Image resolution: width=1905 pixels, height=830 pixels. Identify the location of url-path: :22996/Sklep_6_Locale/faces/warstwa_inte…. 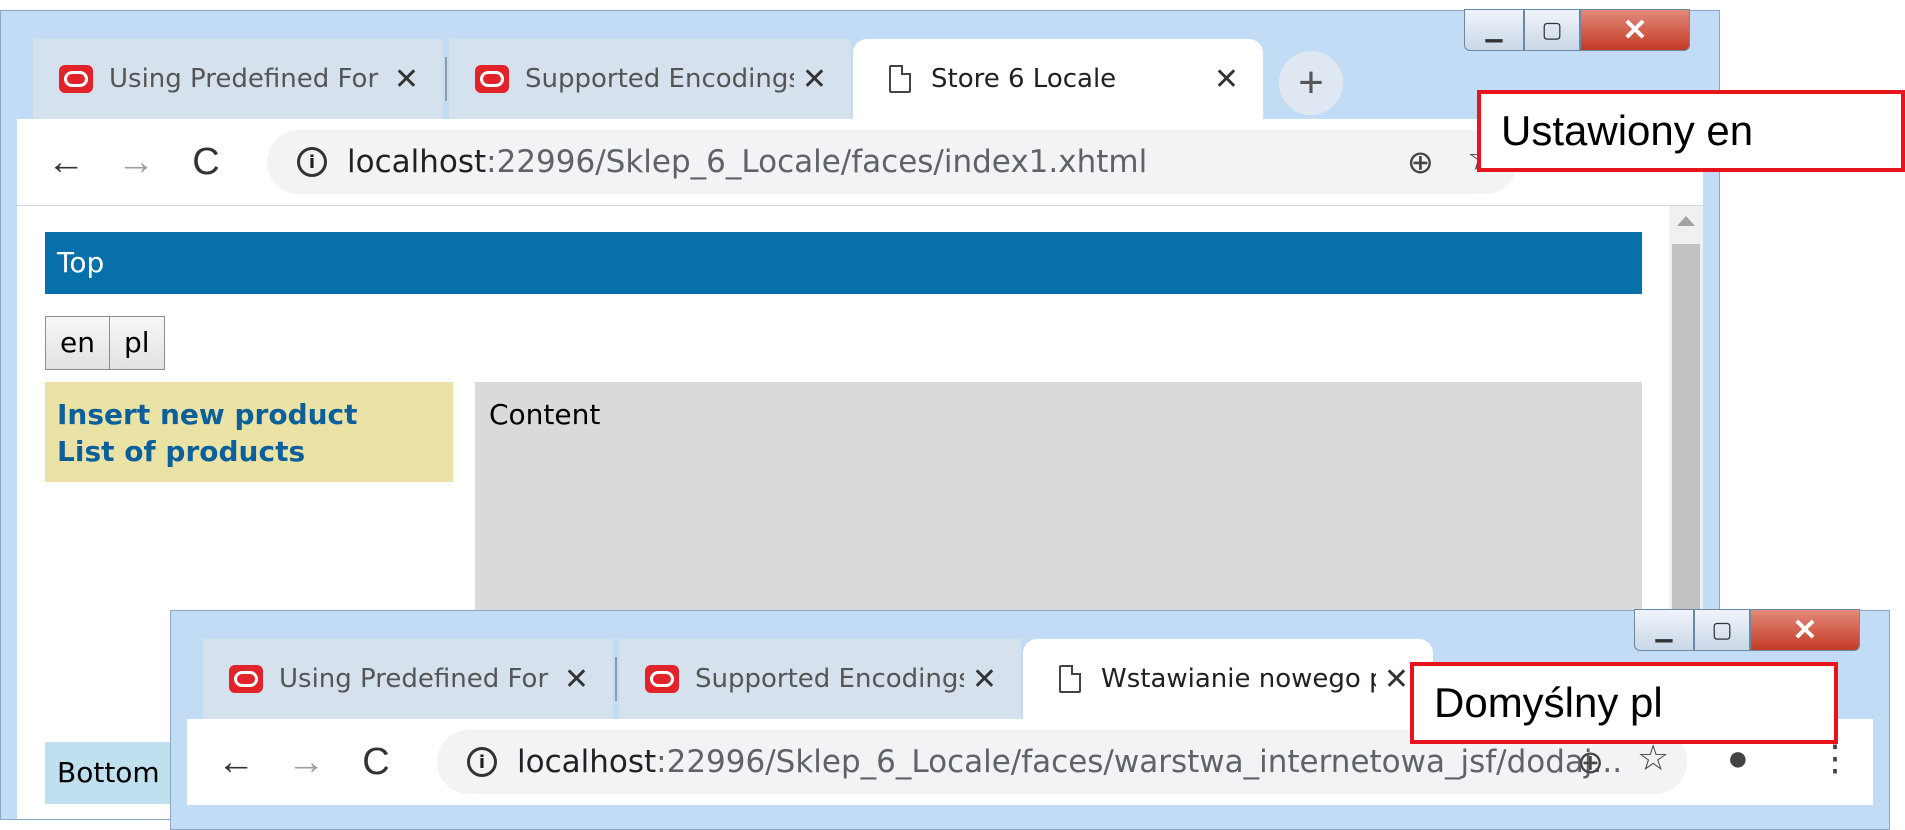
(1139, 762).